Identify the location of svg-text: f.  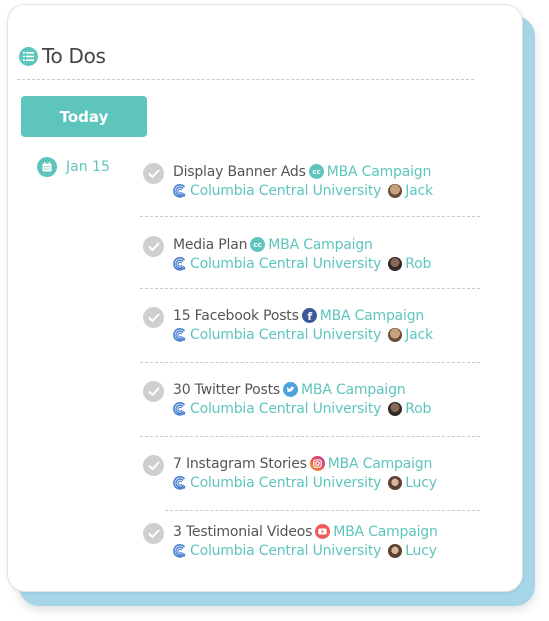
(309, 316).